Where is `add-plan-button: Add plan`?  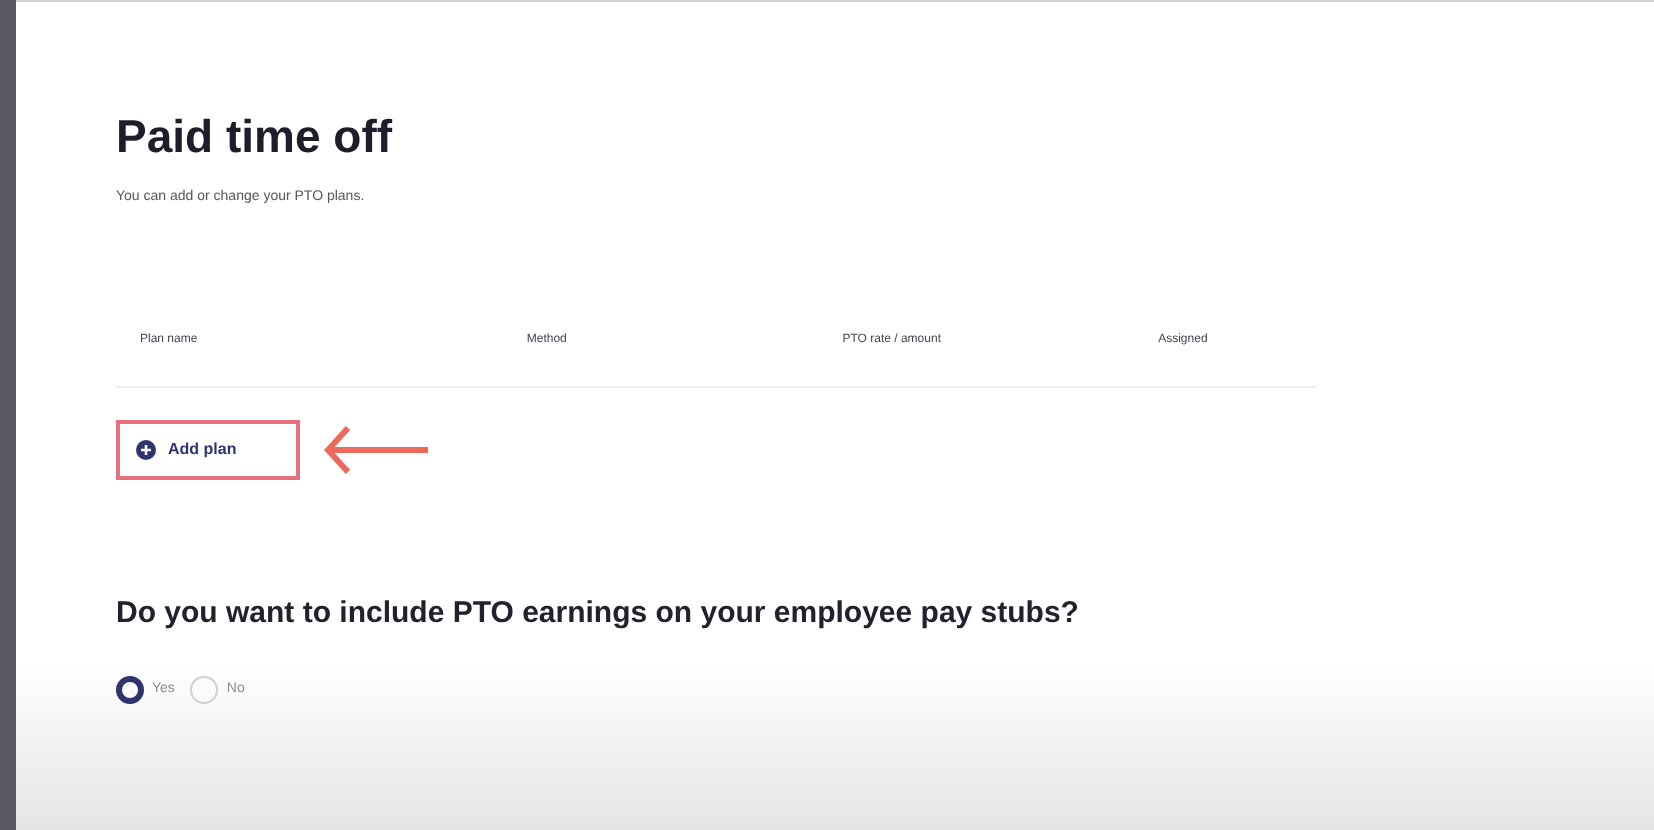 add-plan-button: Add plan is located at coordinates (208, 449).